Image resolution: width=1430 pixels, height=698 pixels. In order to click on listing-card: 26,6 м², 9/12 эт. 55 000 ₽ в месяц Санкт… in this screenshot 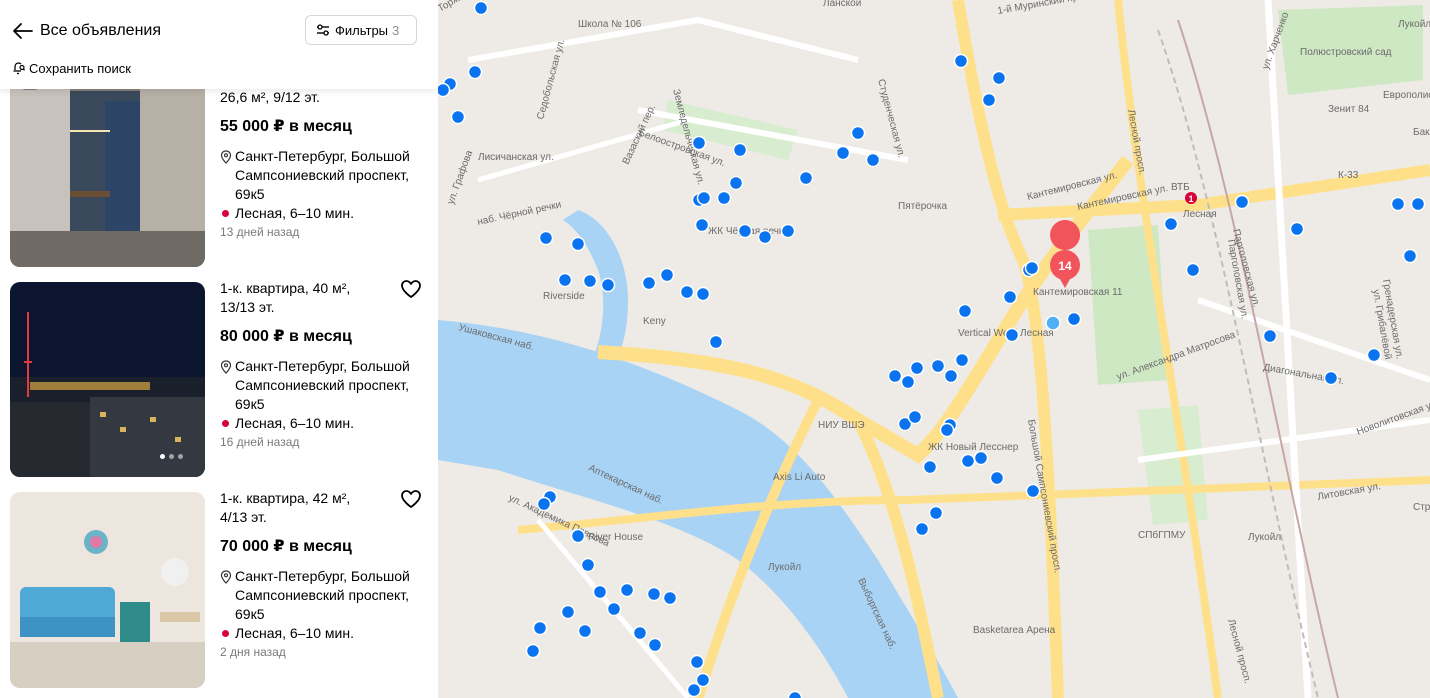, I will do `click(219, 169)`.